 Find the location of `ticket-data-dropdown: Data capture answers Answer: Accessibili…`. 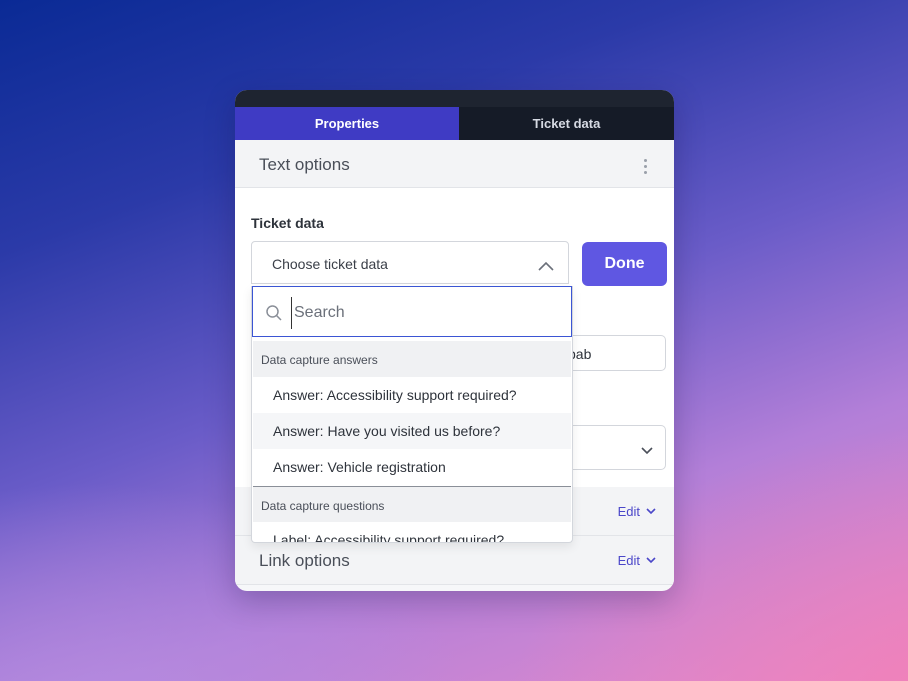

ticket-data-dropdown: Data capture answers Answer: Accessibili… is located at coordinates (412, 414).